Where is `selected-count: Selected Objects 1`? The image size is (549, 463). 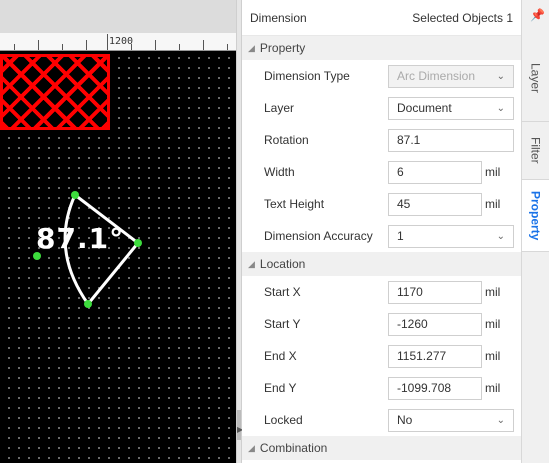
selected-count: Selected Objects 1 is located at coordinates (462, 17).